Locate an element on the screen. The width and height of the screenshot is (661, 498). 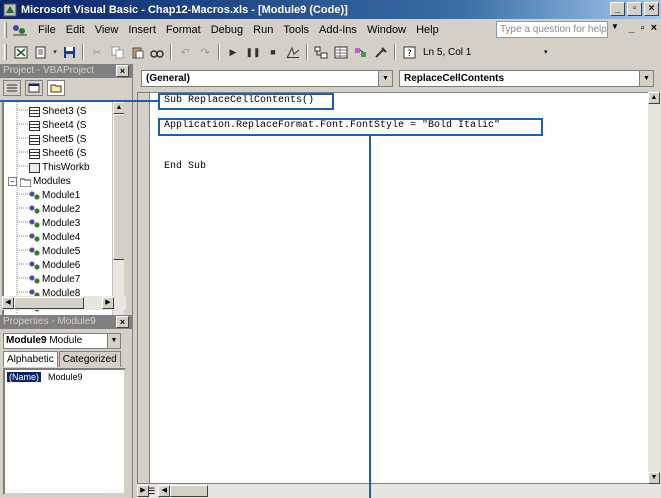
save-icon is located at coordinates (69, 52).